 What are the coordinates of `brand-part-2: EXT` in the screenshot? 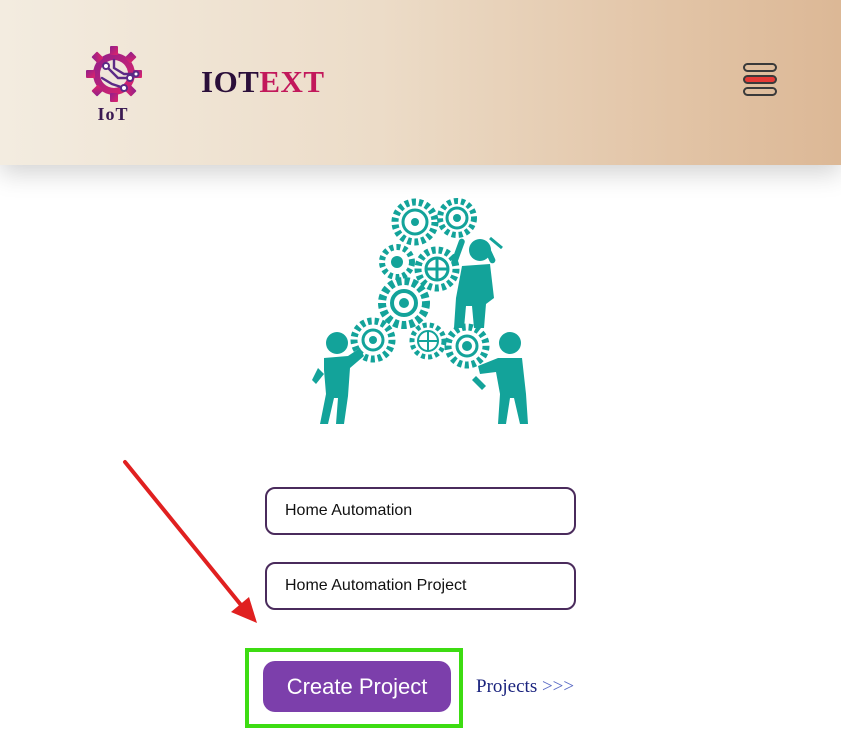 It's located at (292, 81).